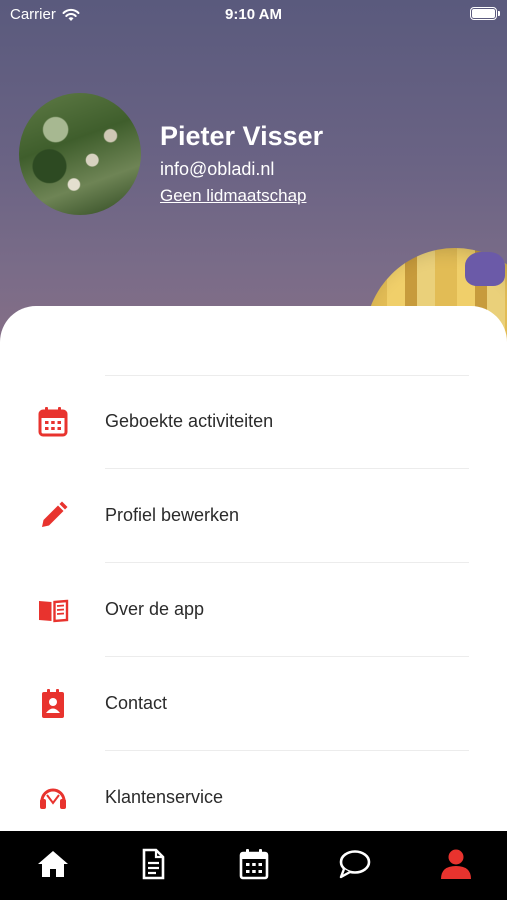  Describe the element at coordinates (80, 154) in the screenshot. I see `avatar` at that location.